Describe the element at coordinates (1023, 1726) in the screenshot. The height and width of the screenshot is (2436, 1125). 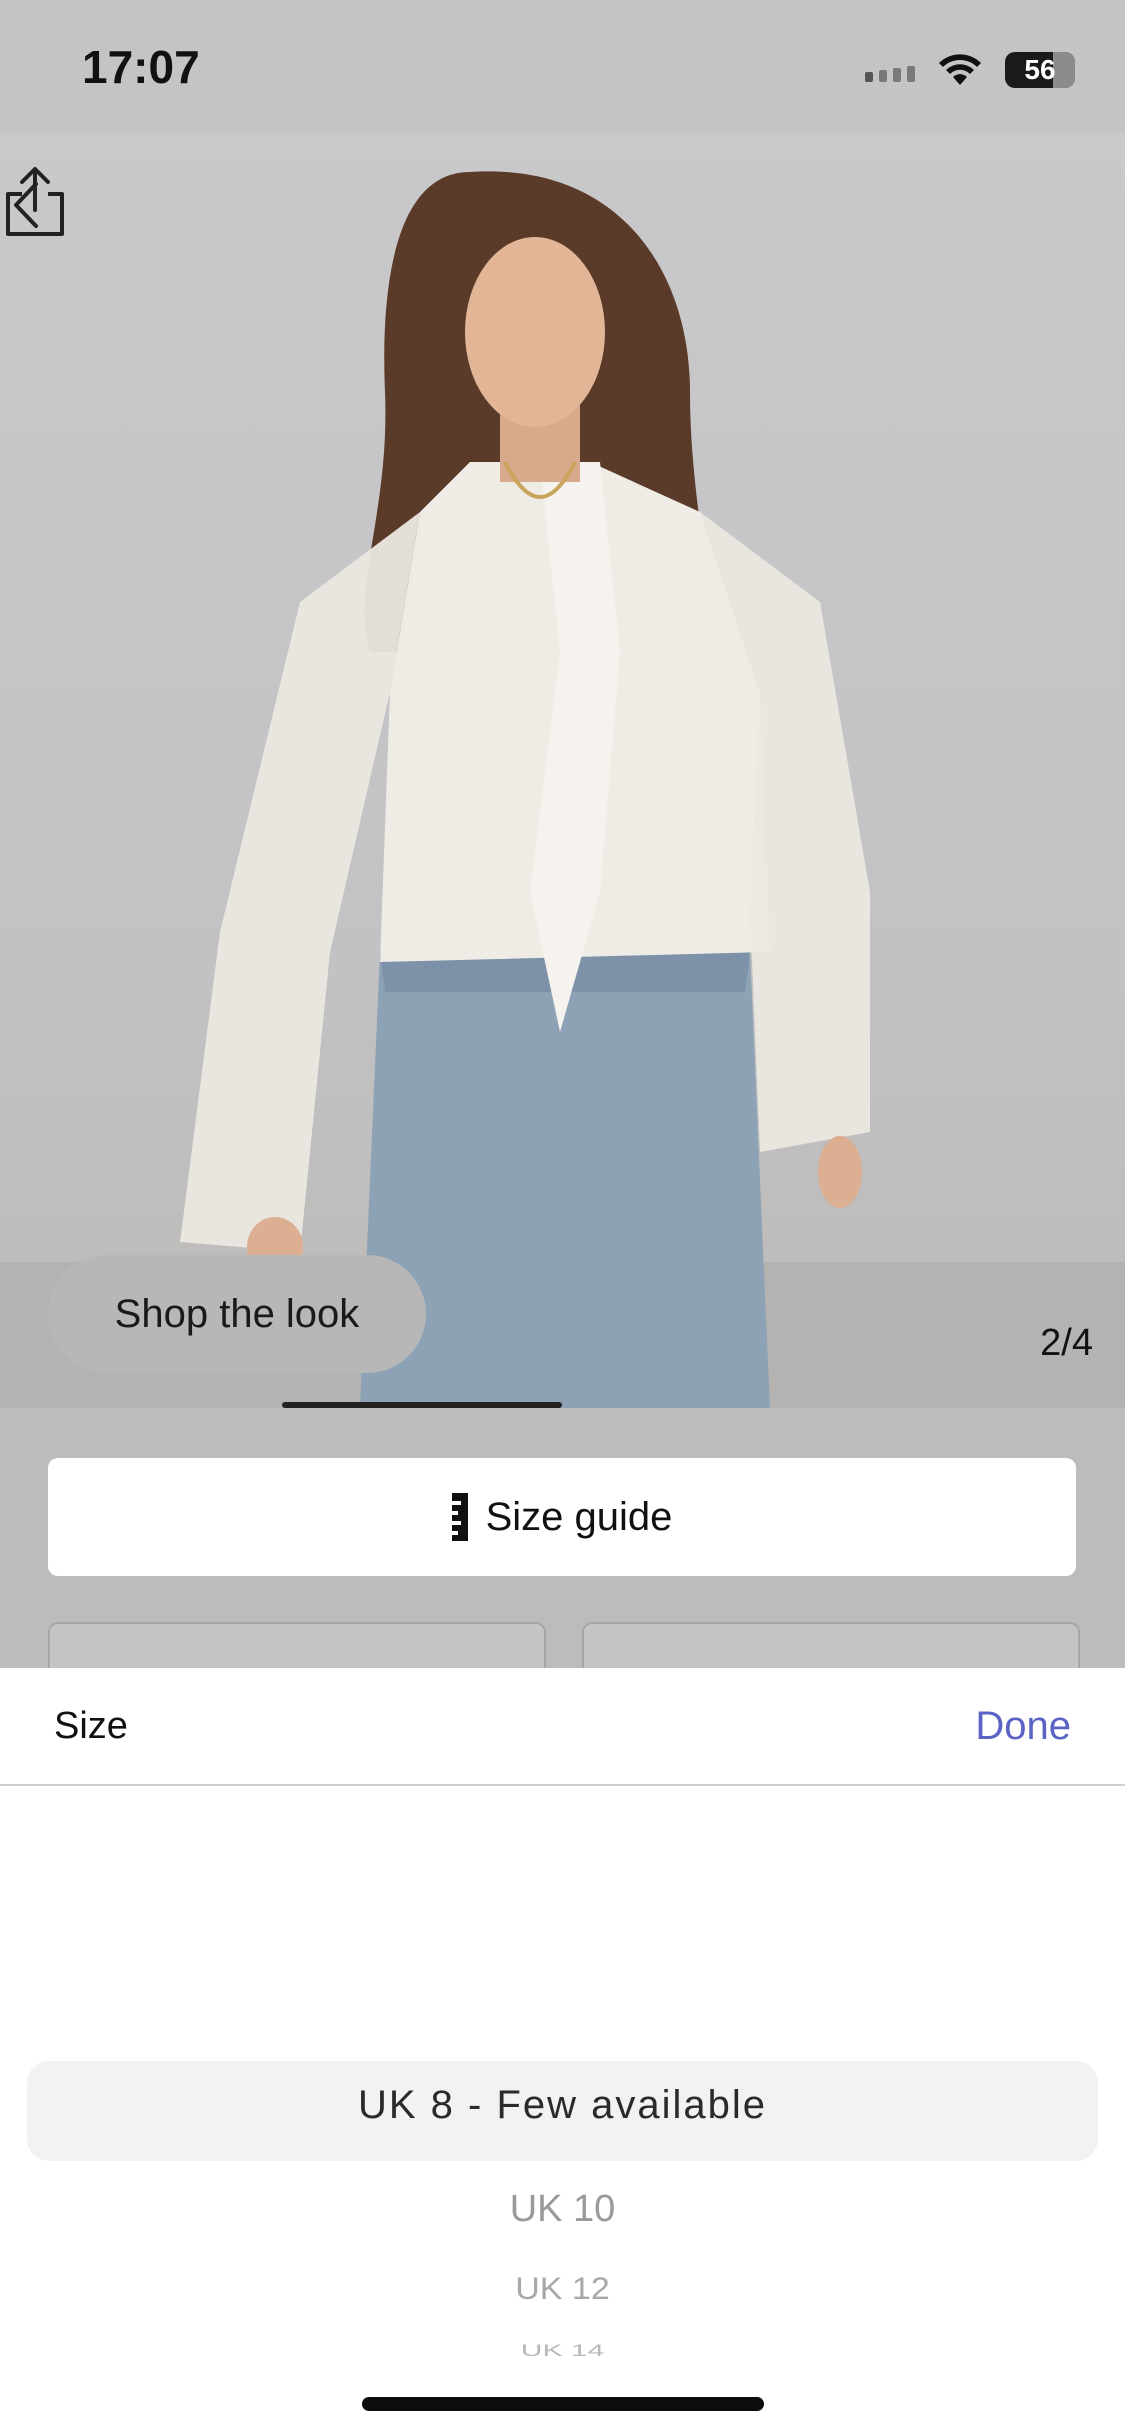
I see `done-button: Done` at that location.